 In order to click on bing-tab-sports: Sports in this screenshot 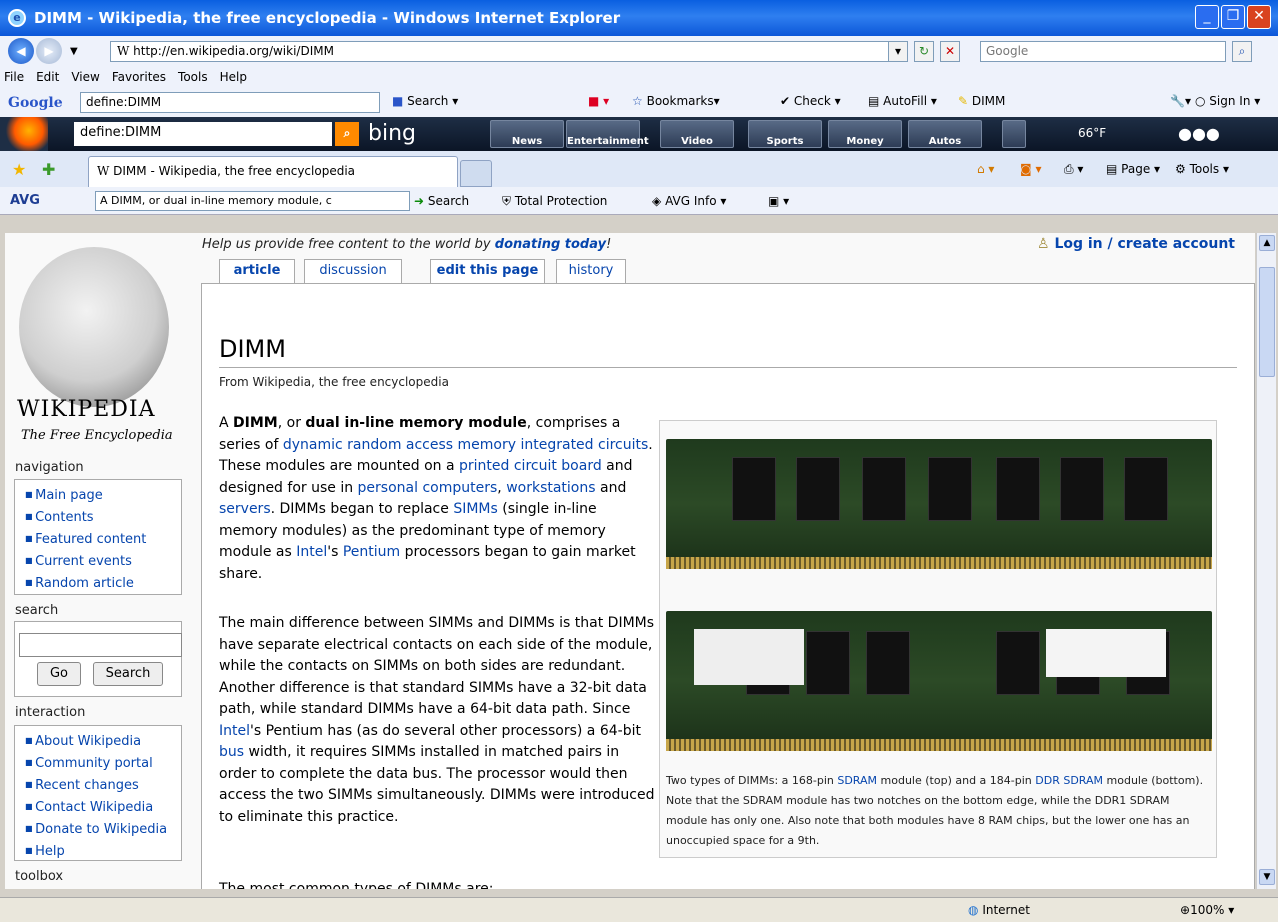, I will do `click(785, 134)`.